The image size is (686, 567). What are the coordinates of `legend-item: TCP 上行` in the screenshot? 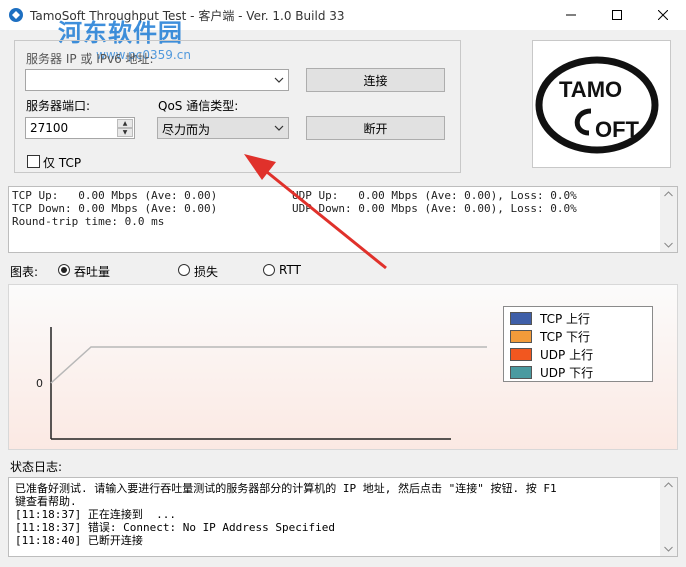 It's located at (550, 318).